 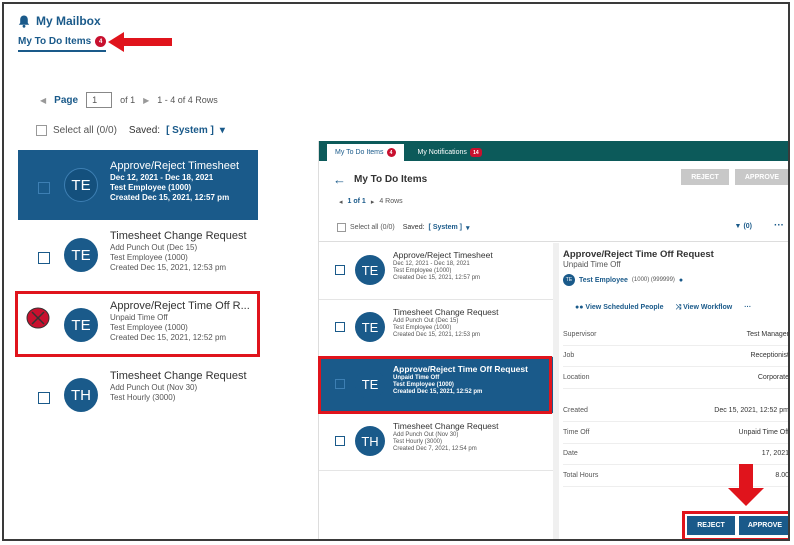 What do you see at coordinates (178, 236) in the screenshot?
I see `item-title: Timesheet Change Request` at bounding box center [178, 236].